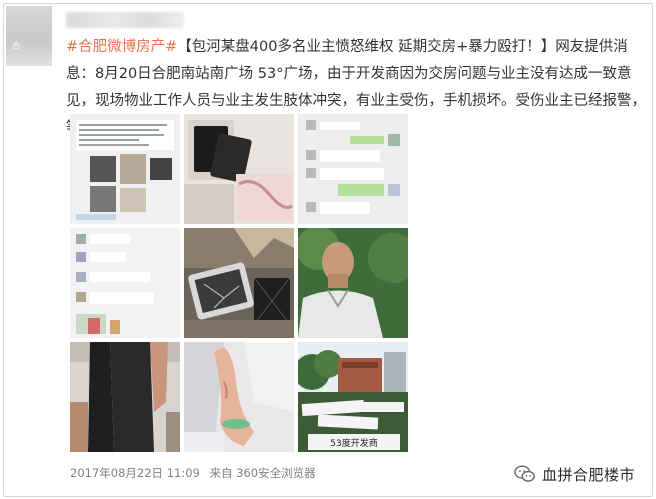 The width and height of the screenshot is (656, 499). I want to click on photo-protest-banner: 53度开发商, so click(353, 397).